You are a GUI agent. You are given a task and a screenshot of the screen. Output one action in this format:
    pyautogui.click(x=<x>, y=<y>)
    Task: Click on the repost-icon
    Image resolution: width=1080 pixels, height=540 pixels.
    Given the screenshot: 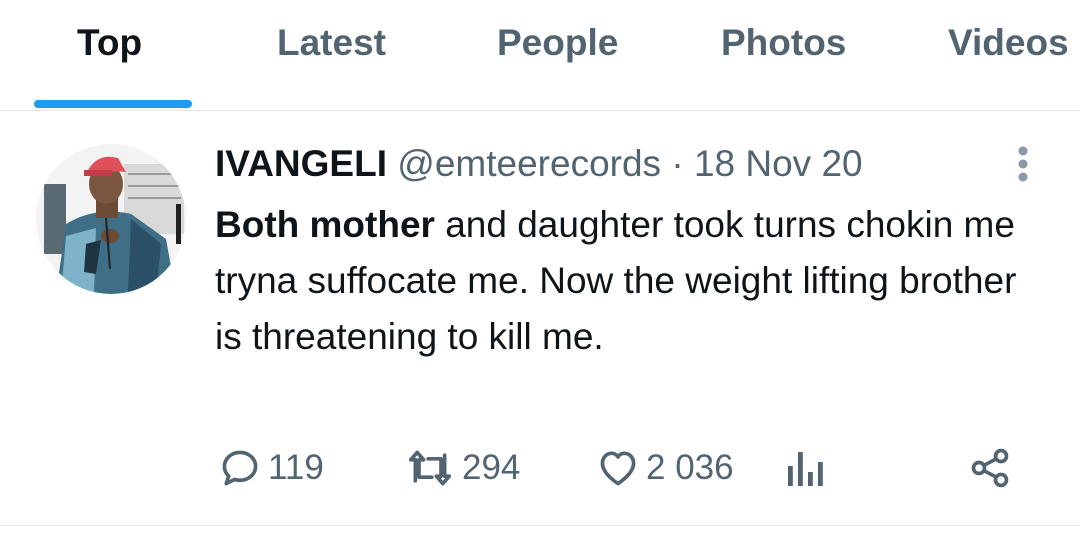 What is the action you would take?
    pyautogui.click(x=430, y=468)
    